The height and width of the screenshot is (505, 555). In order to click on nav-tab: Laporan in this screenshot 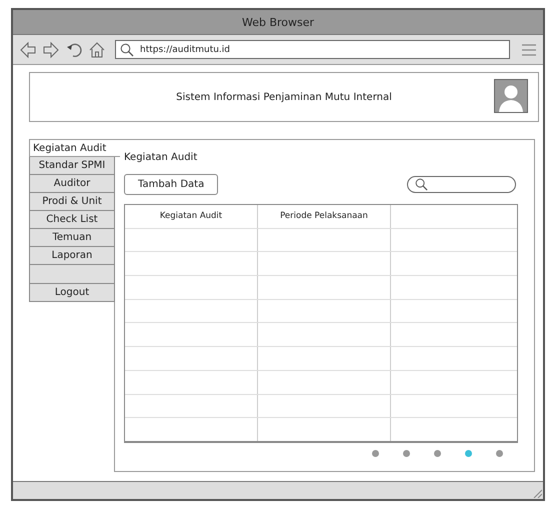, I will do `click(72, 256)`.